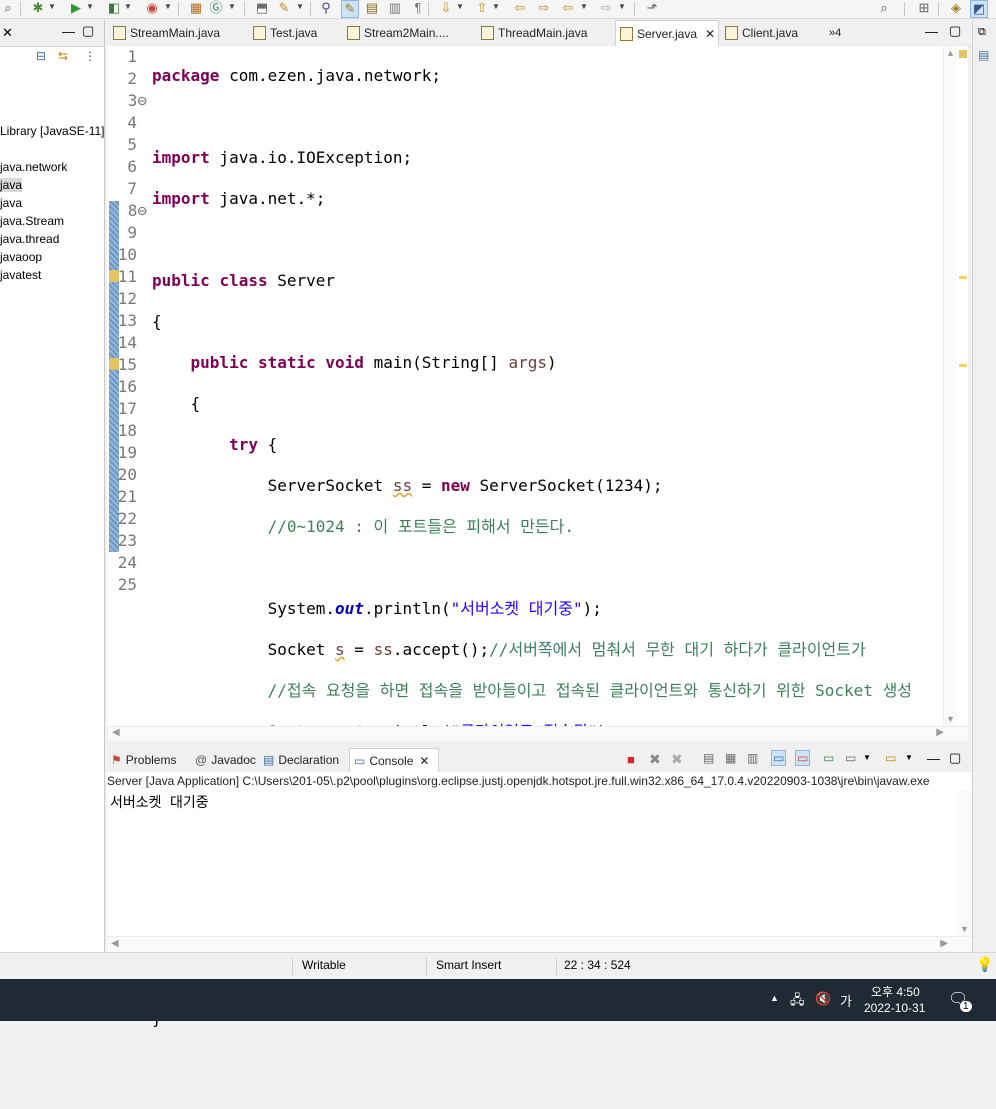 The image size is (996, 1109). I want to click on clock-date: 2022-10-31, so click(894, 1008).